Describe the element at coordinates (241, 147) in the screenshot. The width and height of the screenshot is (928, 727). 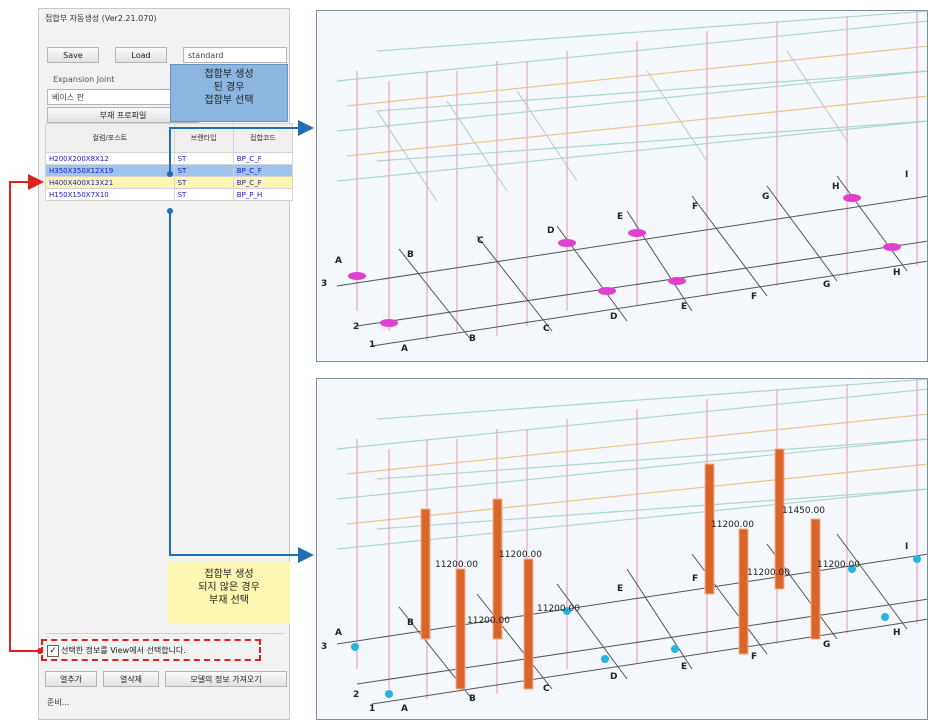
I see `arrow-to-top-view` at that location.